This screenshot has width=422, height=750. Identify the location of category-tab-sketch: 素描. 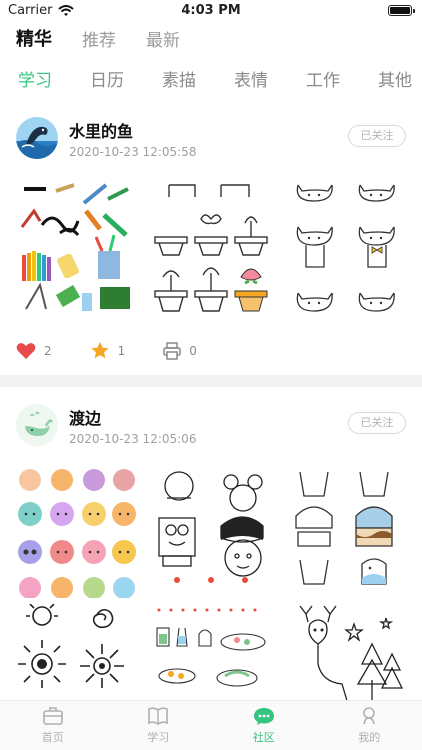
(179, 78).